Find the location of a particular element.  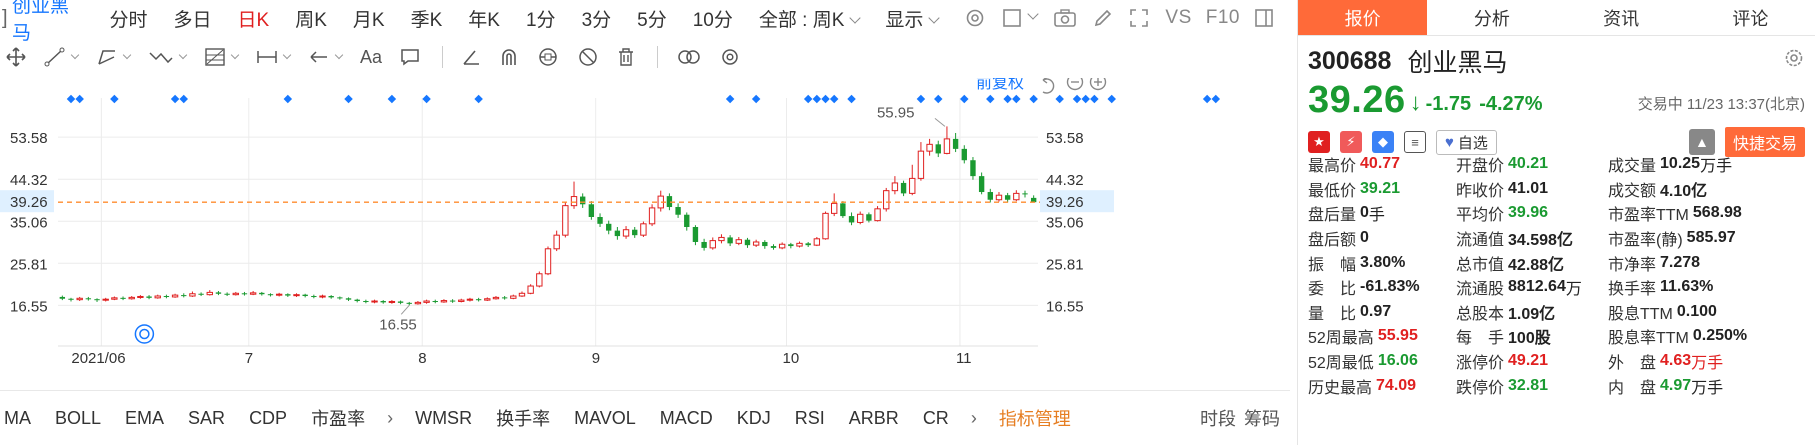

stat-cell: 总股本 1.09亿 is located at coordinates (1532, 312).